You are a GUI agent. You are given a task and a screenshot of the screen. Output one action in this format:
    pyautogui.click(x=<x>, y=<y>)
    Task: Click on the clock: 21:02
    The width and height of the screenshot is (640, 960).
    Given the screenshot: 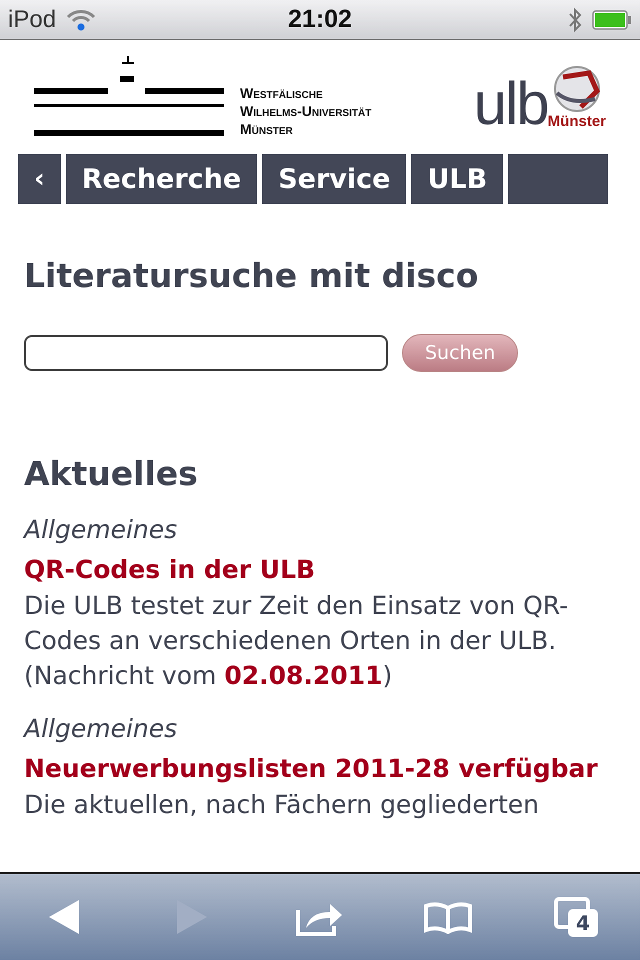 What is the action you would take?
    pyautogui.click(x=320, y=19)
    